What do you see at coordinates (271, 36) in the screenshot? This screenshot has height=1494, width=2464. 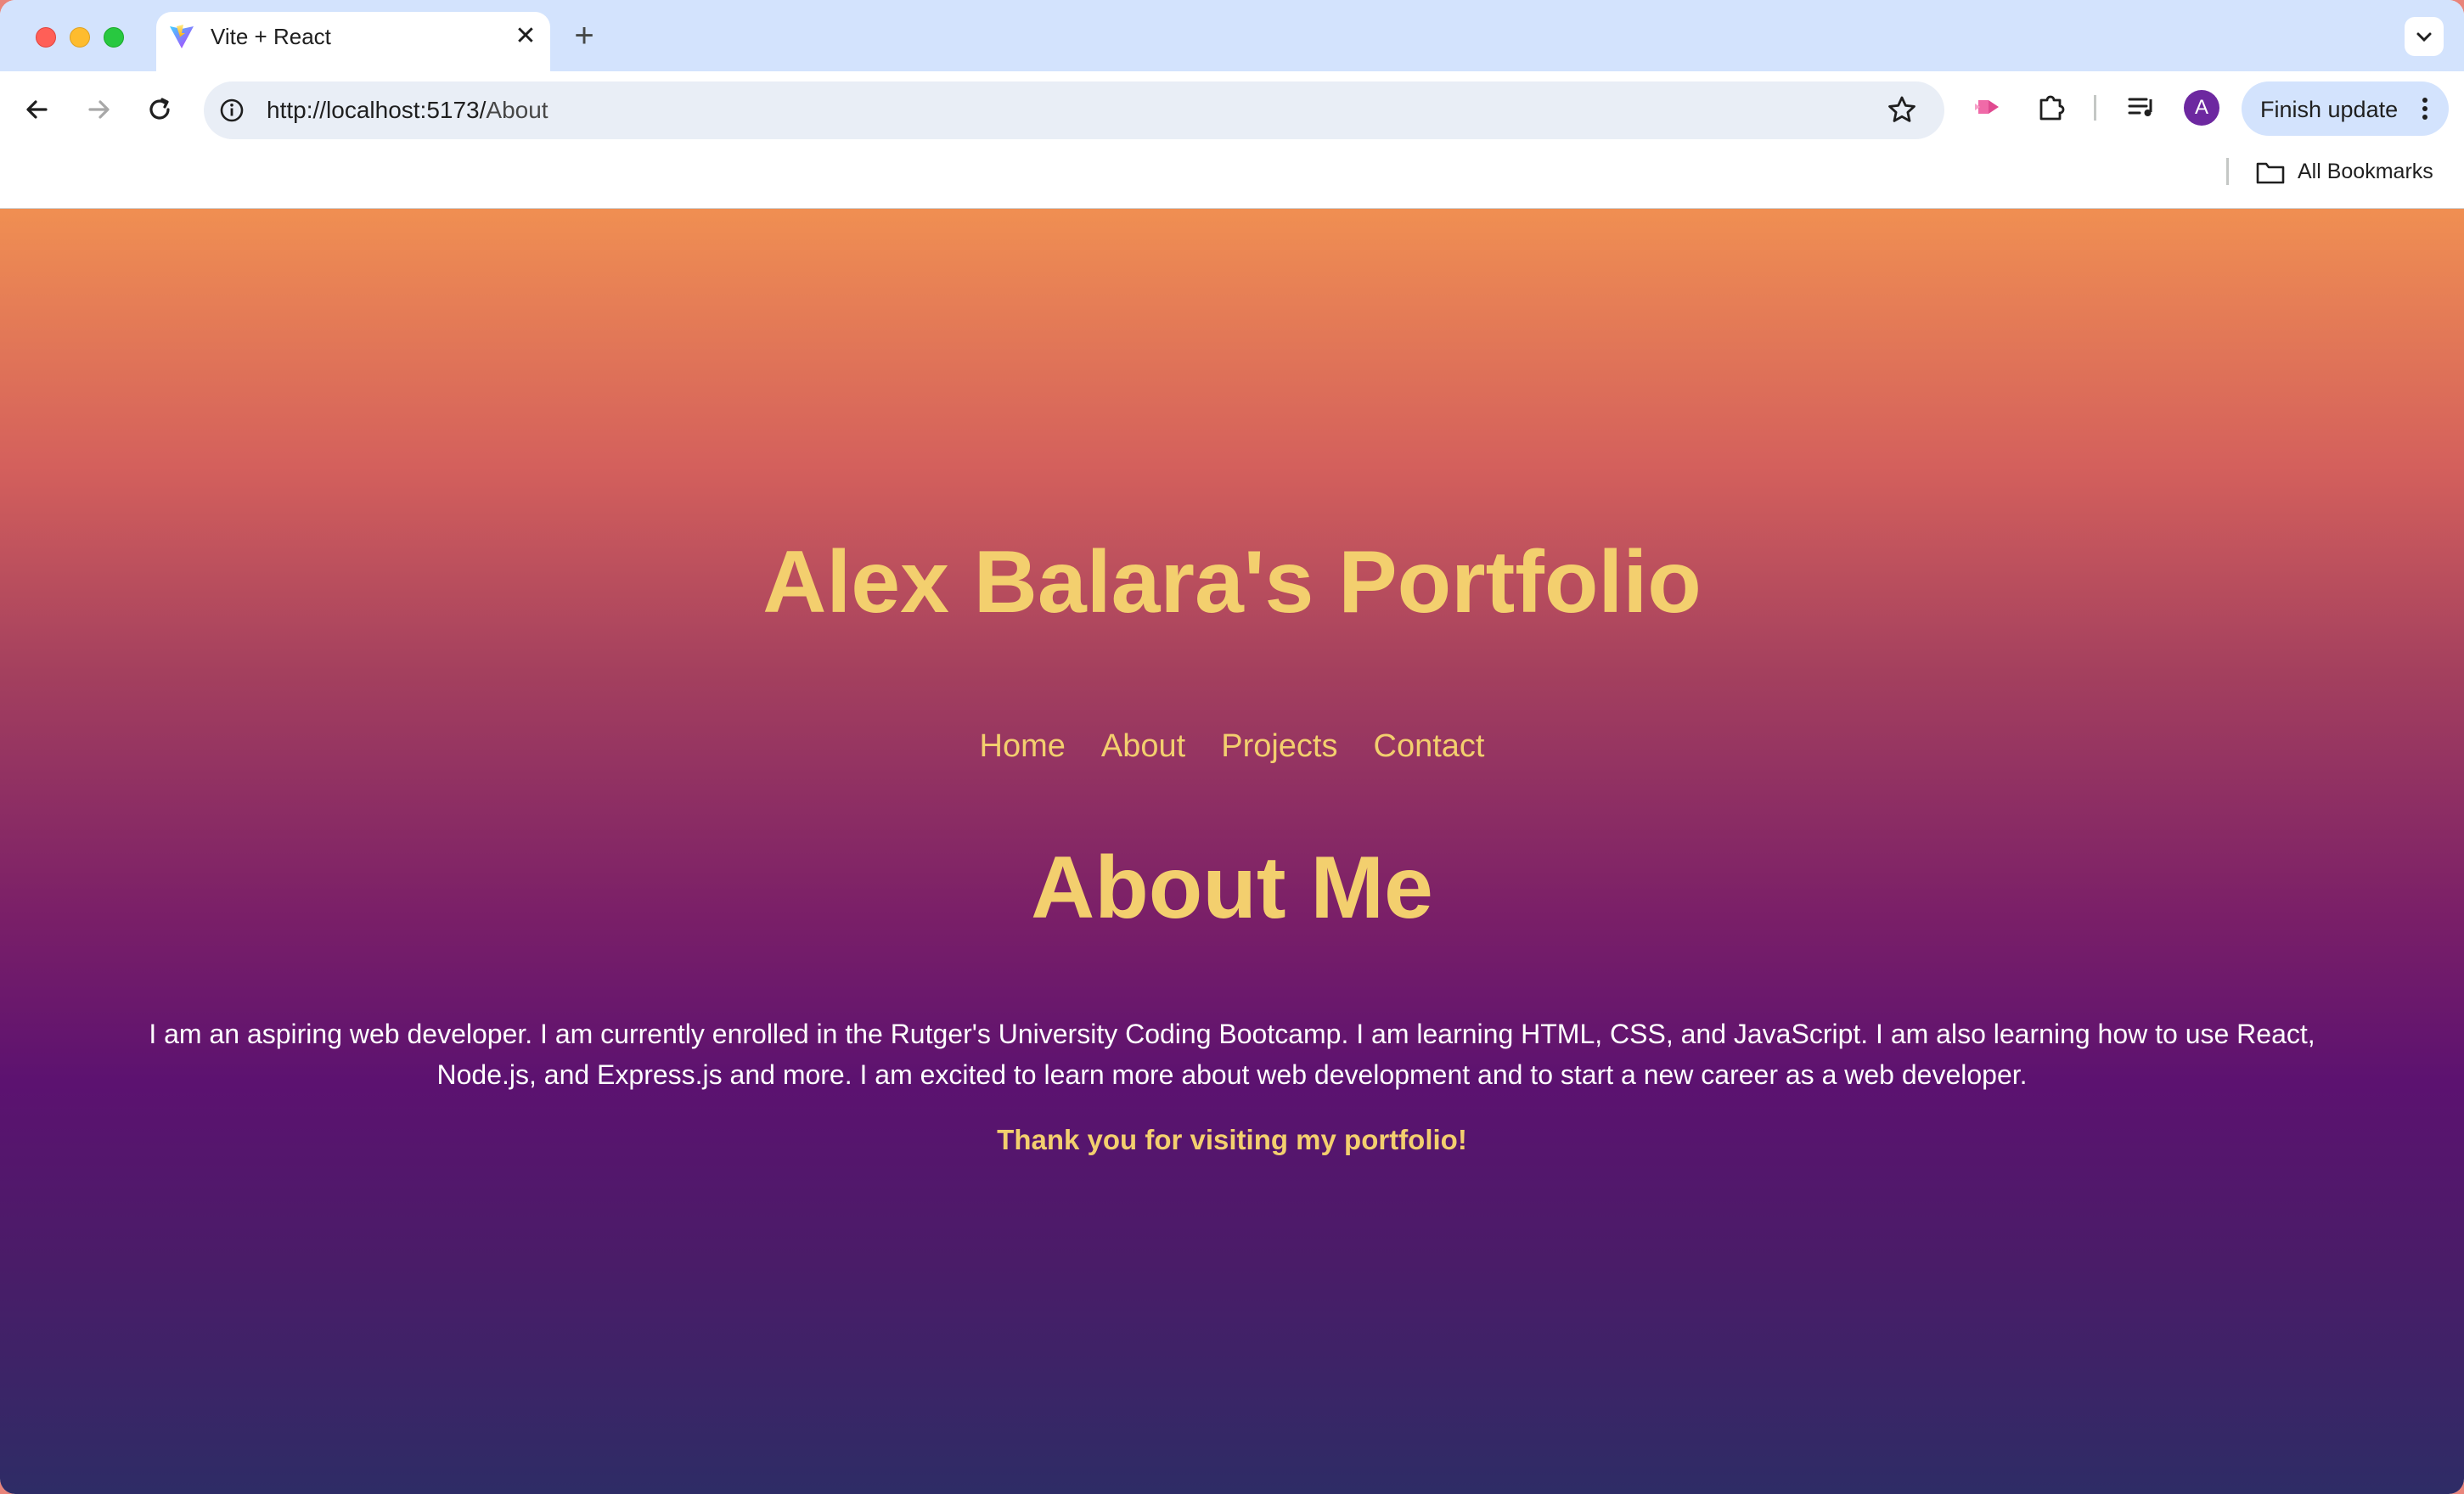 I see `tab-title: Vite + React` at bounding box center [271, 36].